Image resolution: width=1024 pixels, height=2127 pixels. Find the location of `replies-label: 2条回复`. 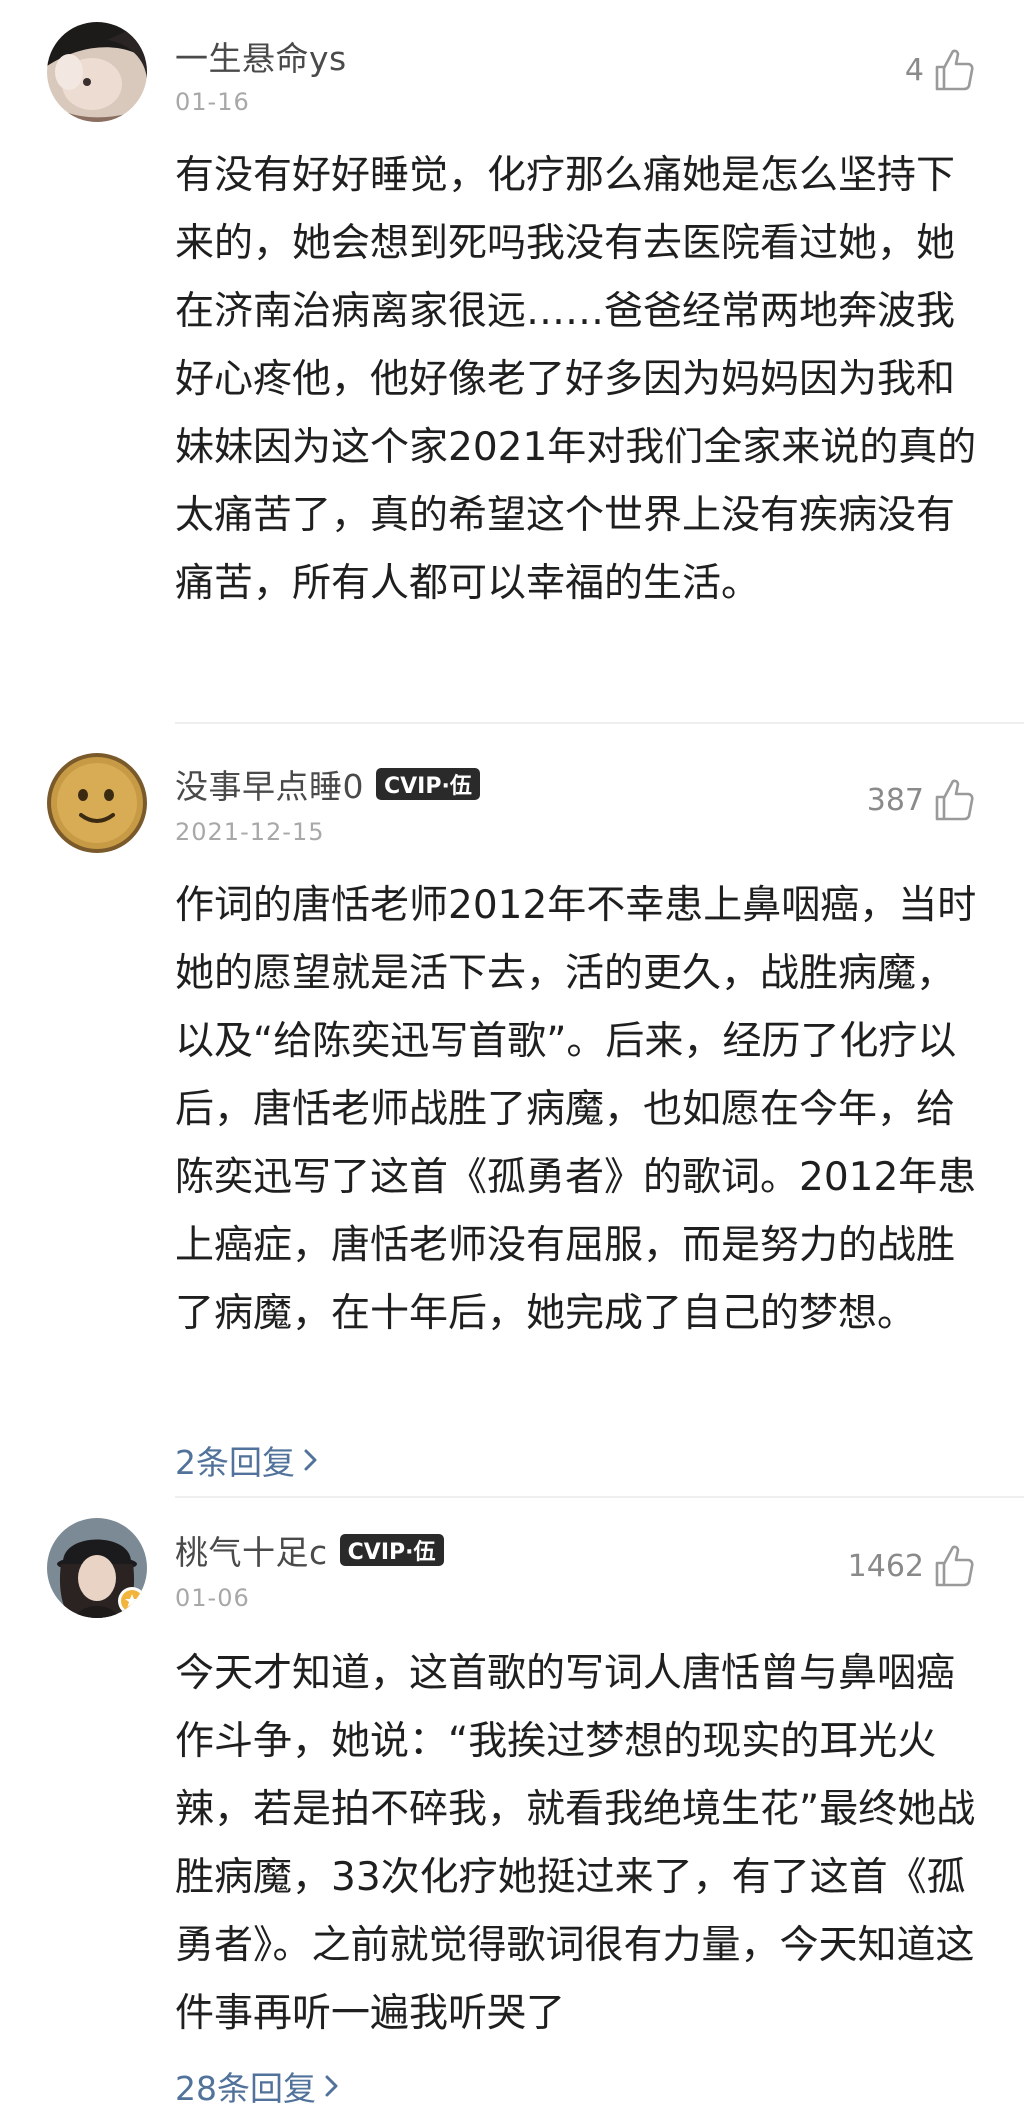

replies-label: 2条回复 is located at coordinates (235, 1462).